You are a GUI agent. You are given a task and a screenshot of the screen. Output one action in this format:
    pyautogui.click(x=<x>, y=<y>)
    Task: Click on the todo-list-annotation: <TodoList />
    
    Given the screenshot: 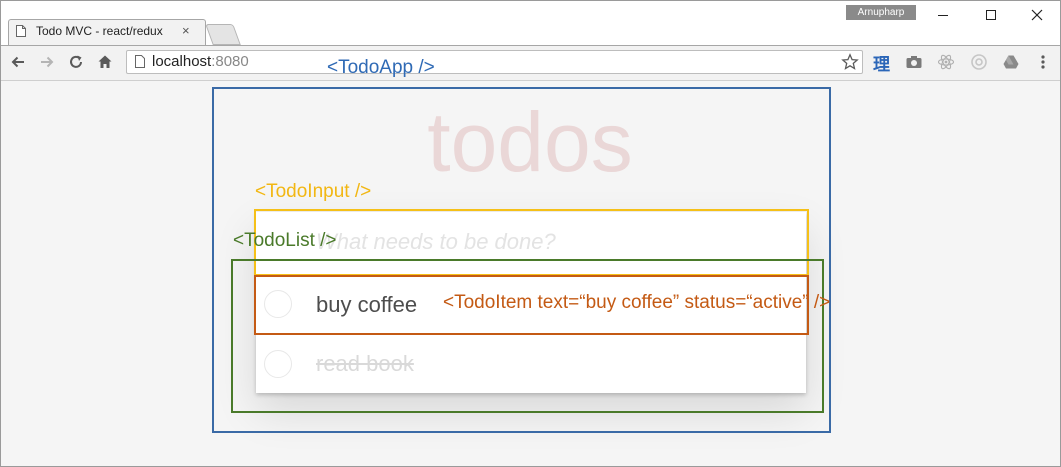 What is the action you would take?
    pyautogui.click(x=285, y=240)
    